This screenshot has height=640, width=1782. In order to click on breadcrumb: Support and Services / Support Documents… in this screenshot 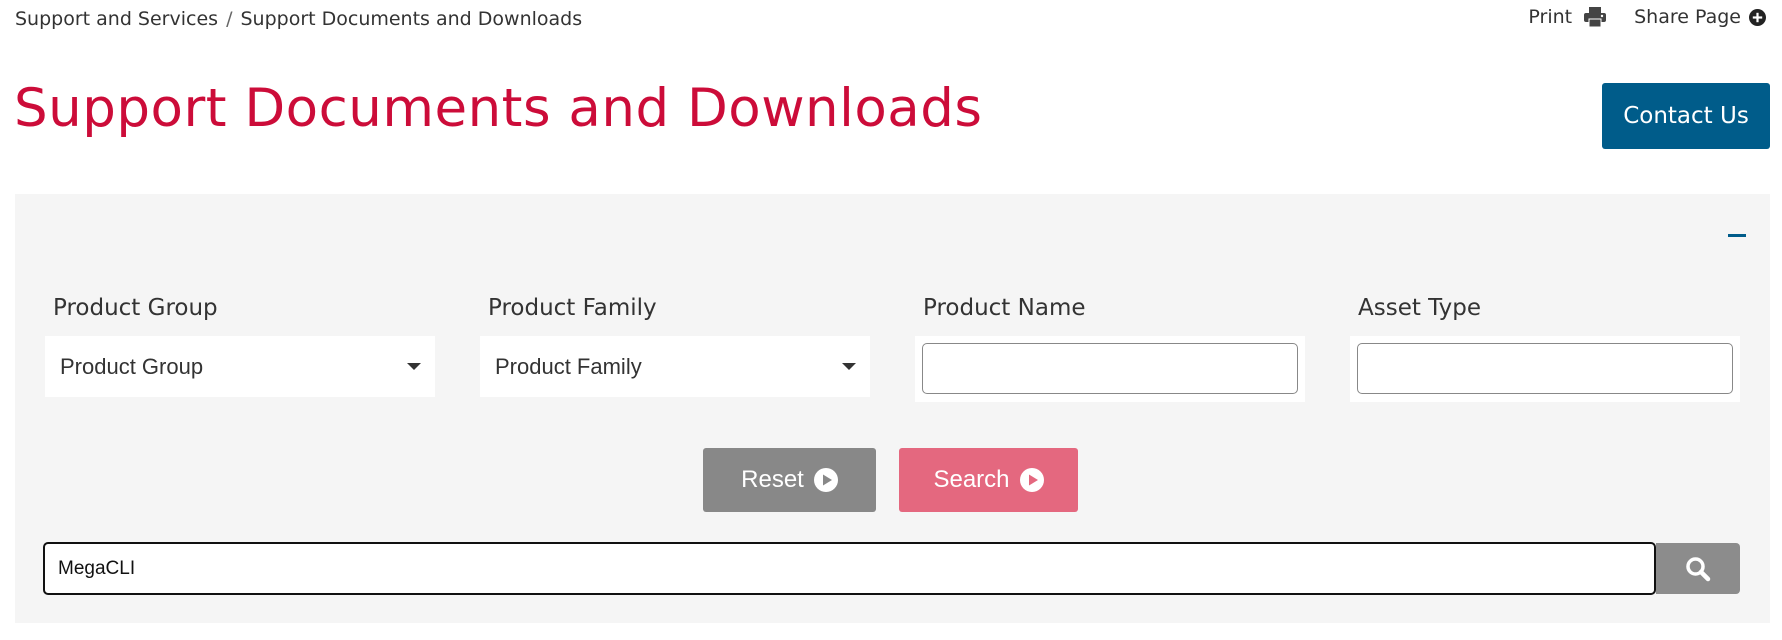, I will do `click(298, 19)`.